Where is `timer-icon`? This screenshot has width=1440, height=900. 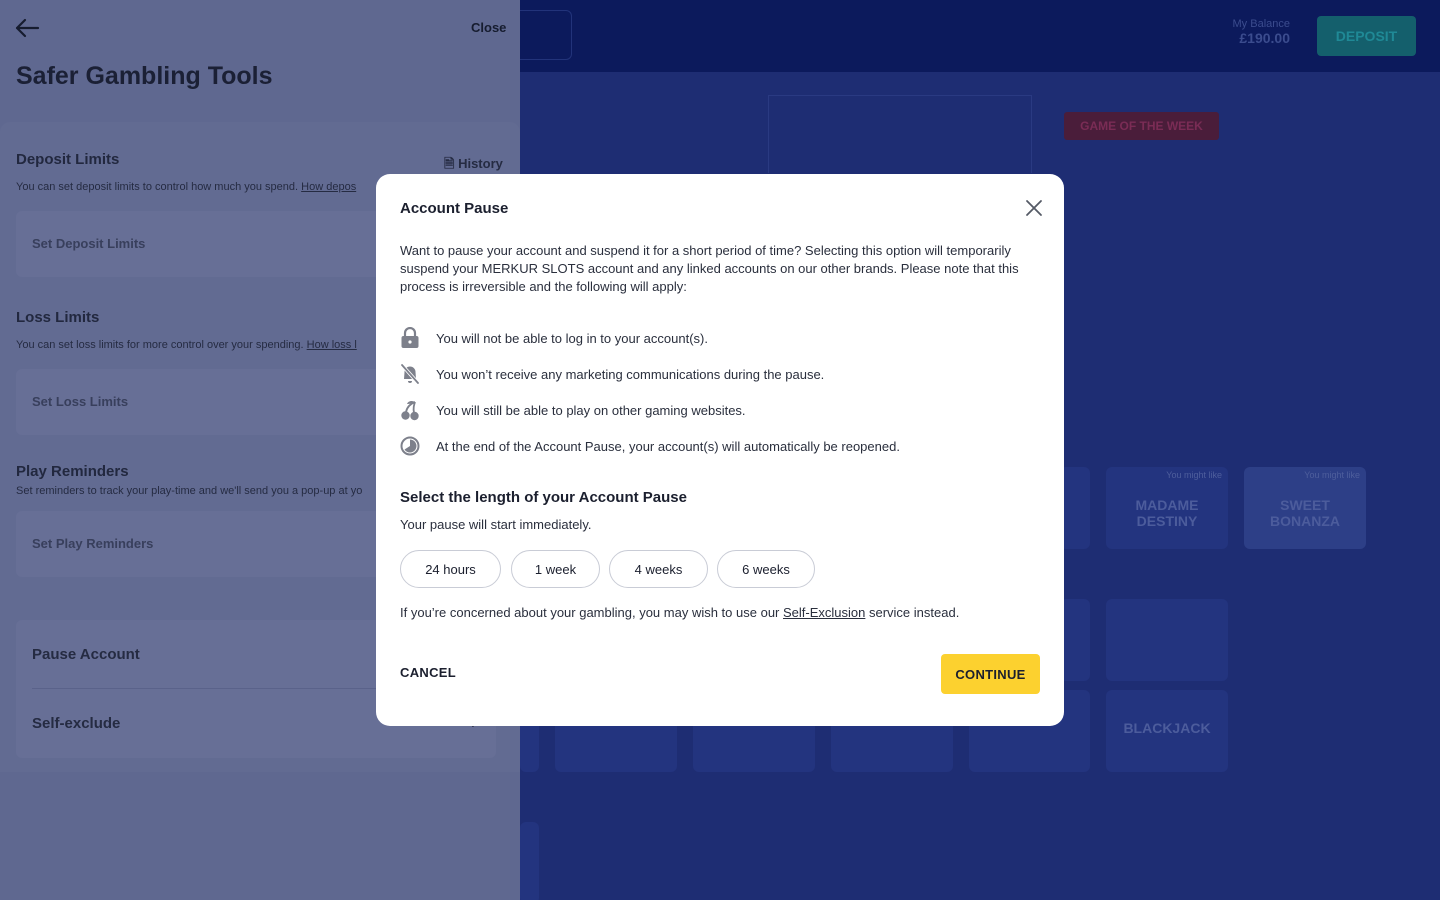
timer-icon is located at coordinates (410, 446).